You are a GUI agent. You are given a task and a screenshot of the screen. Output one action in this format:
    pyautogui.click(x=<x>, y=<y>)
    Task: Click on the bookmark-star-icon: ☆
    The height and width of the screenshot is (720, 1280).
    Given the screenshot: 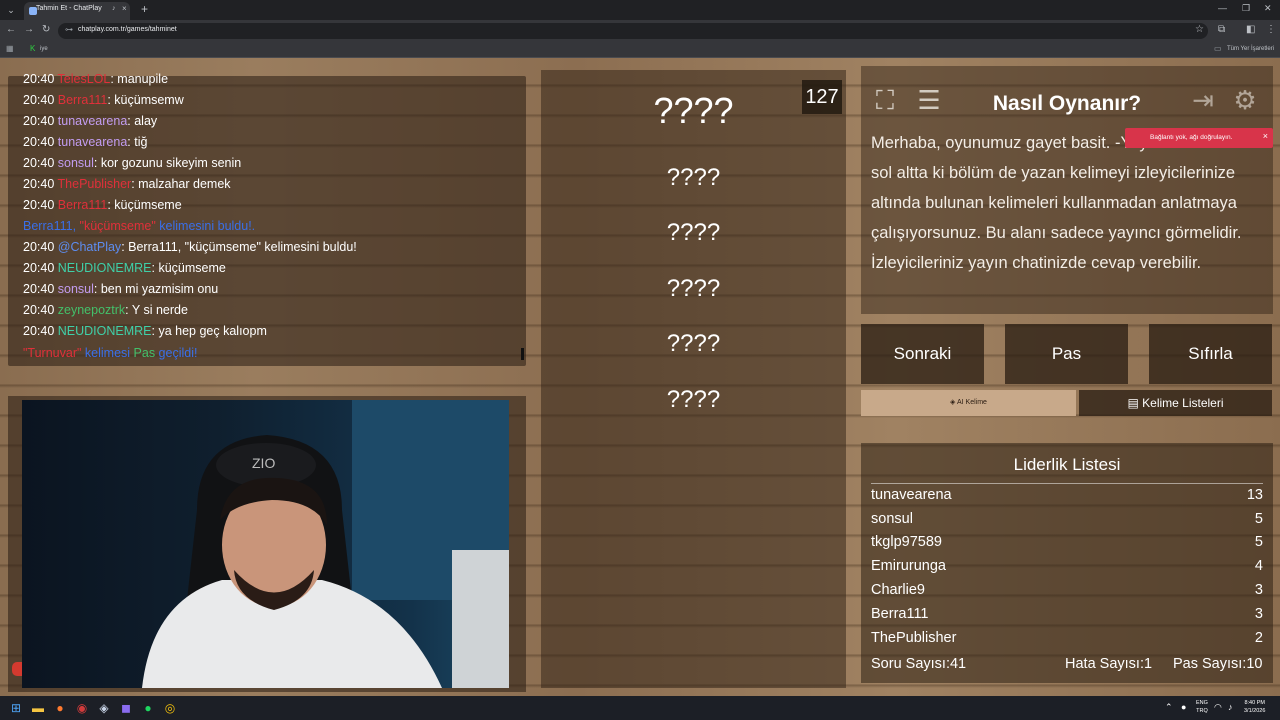 What is the action you would take?
    pyautogui.click(x=1199, y=29)
    